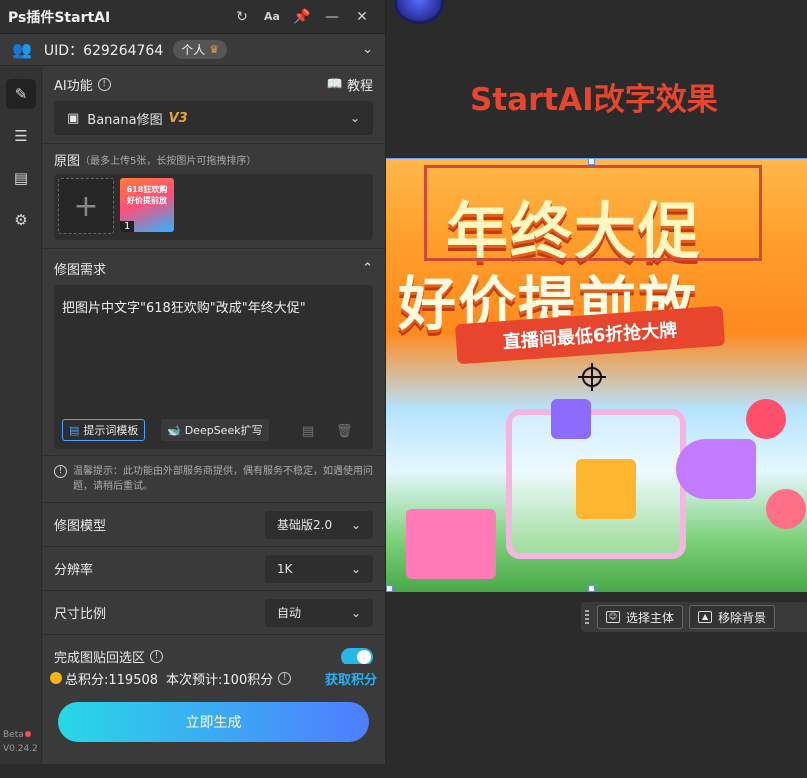 This screenshot has height=778, width=807. I want to click on ai-function-section: AI功能 ! 📖 教程 ▣ Banana修图 V3 ⌄, so click(213, 105).